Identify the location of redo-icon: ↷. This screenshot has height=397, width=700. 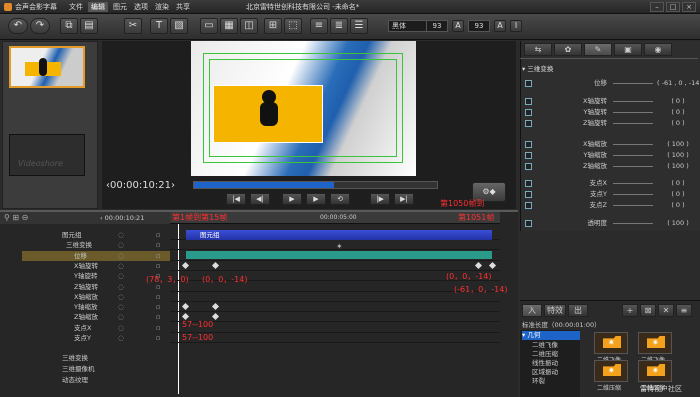
(40, 26).